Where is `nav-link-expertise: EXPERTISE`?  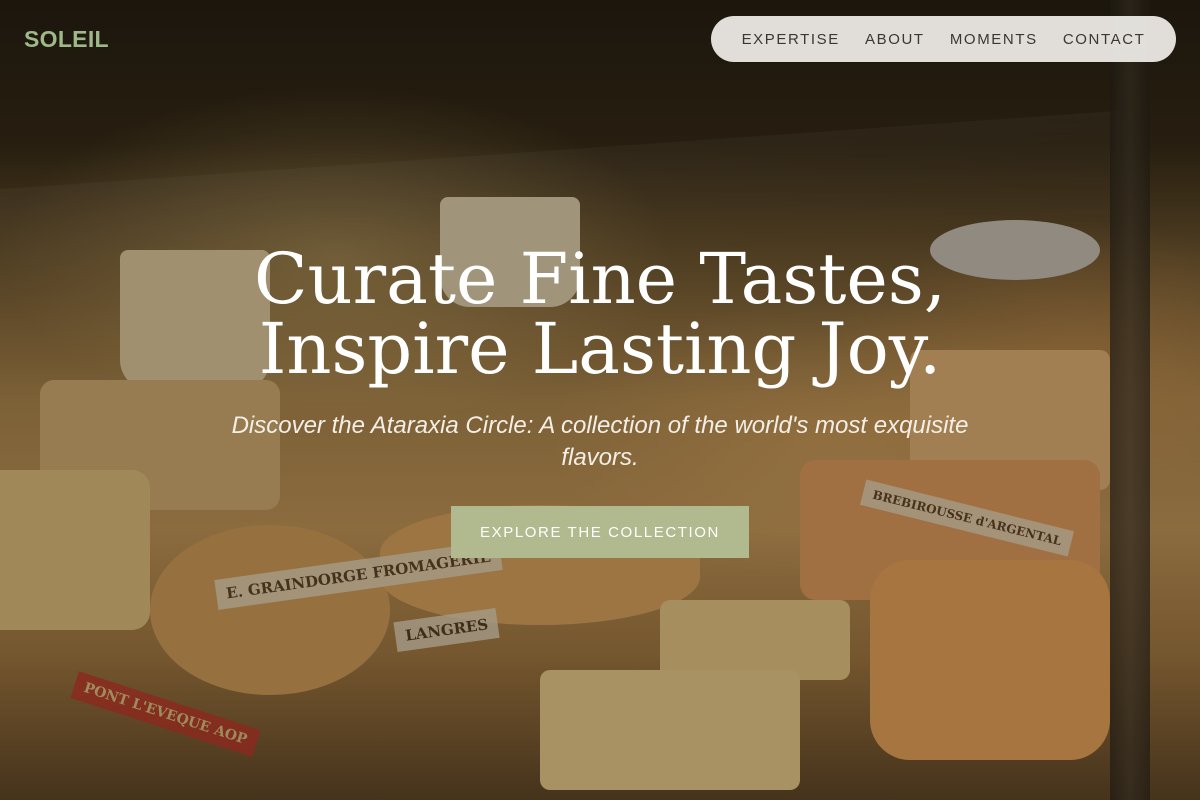 nav-link-expertise: EXPERTISE is located at coordinates (791, 39).